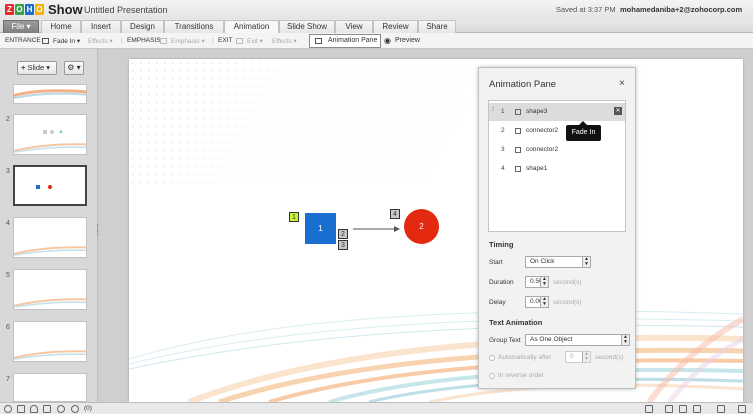 The width and height of the screenshot is (753, 414). Describe the element at coordinates (8, 327) in the screenshot. I see `slide-number: 6` at that location.